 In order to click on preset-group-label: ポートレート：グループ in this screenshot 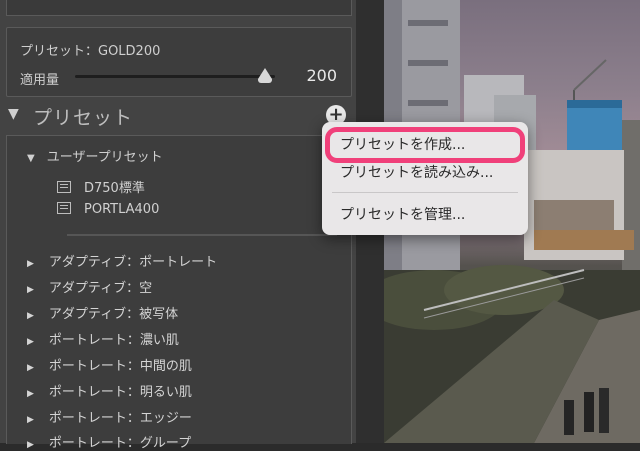, I will do `click(120, 443)`.